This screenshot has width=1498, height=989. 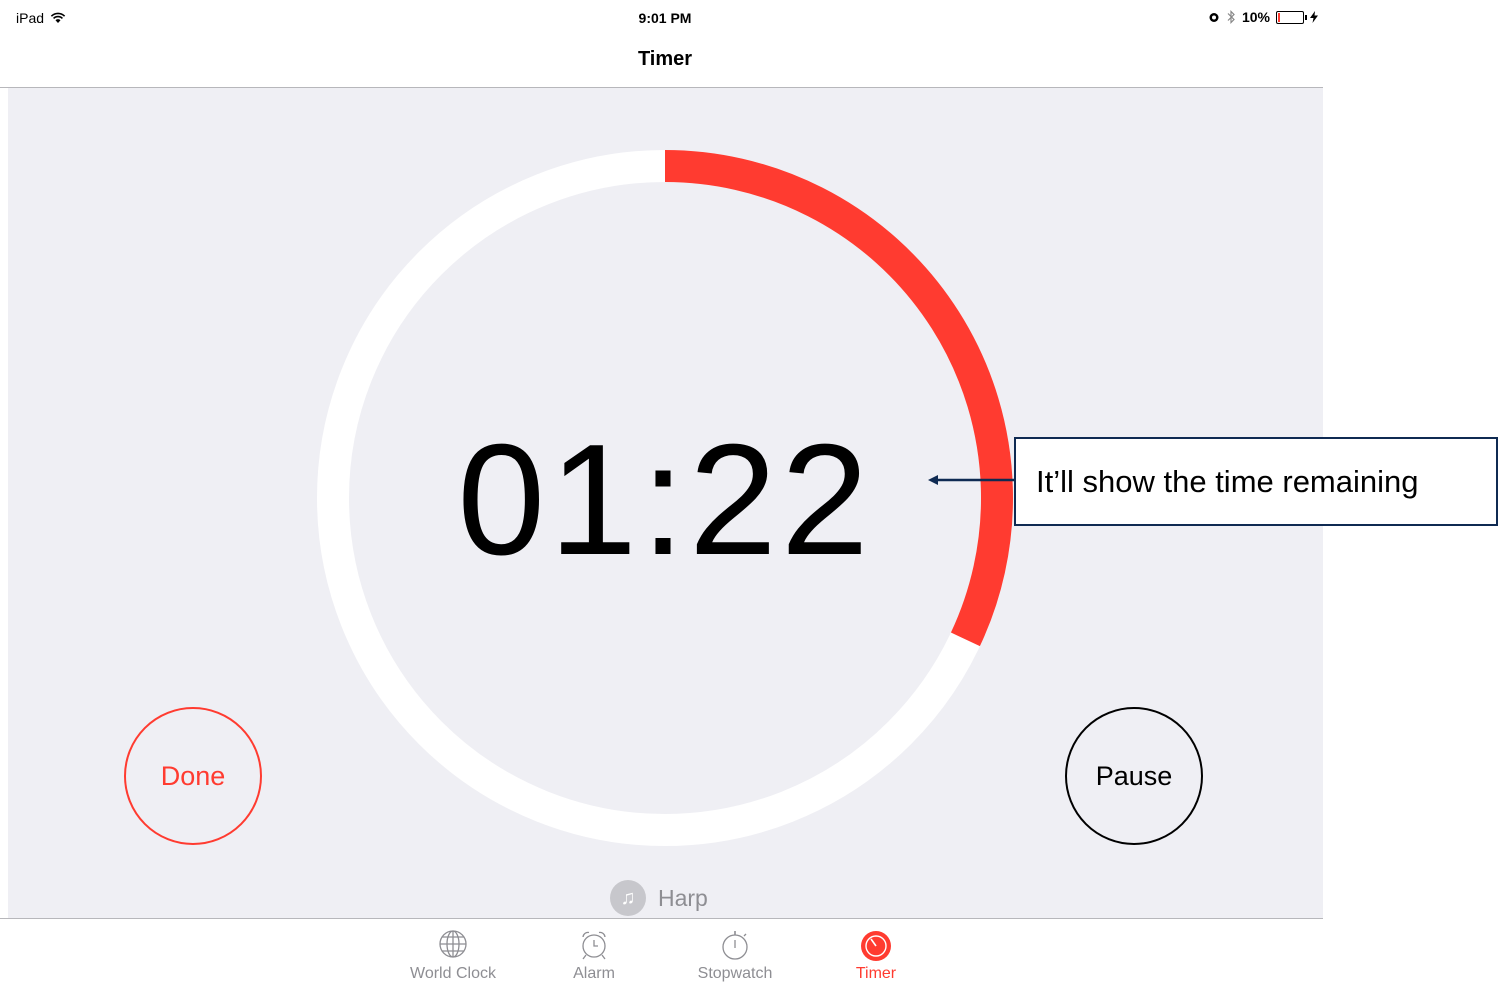 I want to click on music-note-icon: ♫, so click(x=628, y=898).